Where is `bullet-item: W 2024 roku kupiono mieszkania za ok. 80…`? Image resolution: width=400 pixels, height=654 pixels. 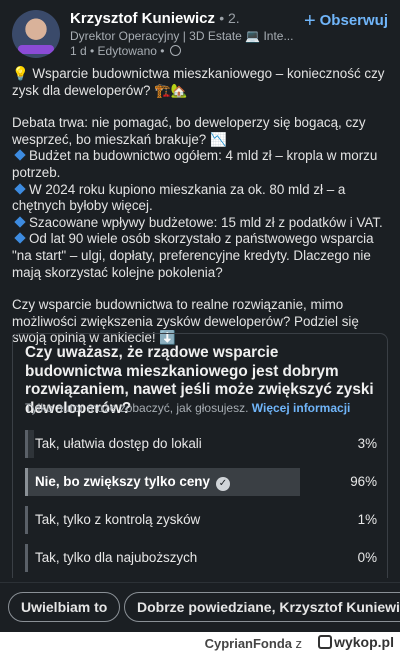
bullet-item: W 2024 roku kupiono mieszkania za ok. 80… is located at coordinates (179, 197).